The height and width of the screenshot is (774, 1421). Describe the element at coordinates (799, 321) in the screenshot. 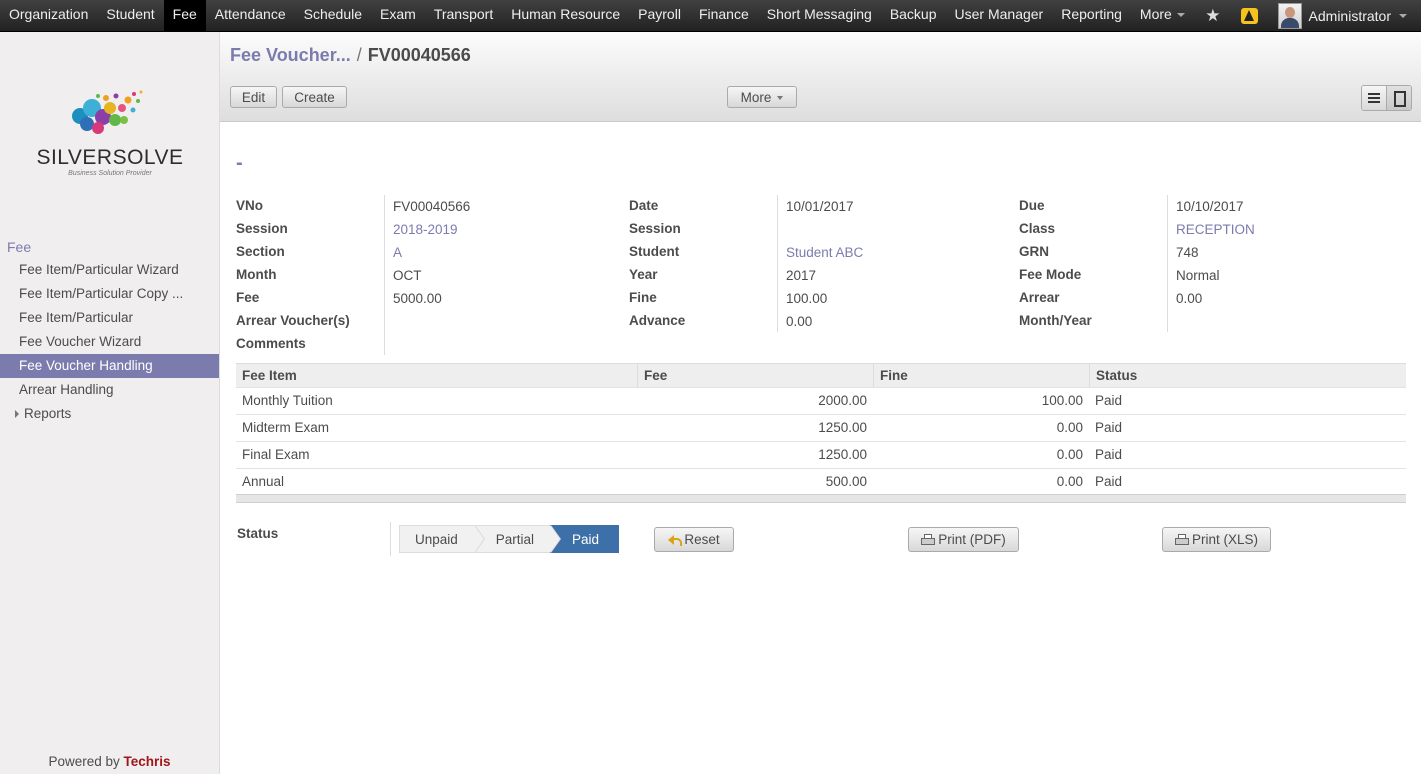

I see `advance-value: 0.00` at that location.